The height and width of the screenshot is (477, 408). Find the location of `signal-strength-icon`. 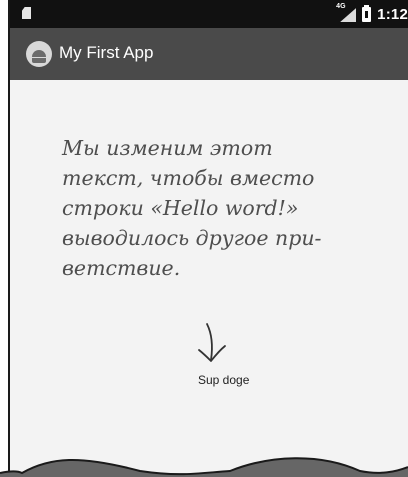

signal-strength-icon is located at coordinates (348, 15).